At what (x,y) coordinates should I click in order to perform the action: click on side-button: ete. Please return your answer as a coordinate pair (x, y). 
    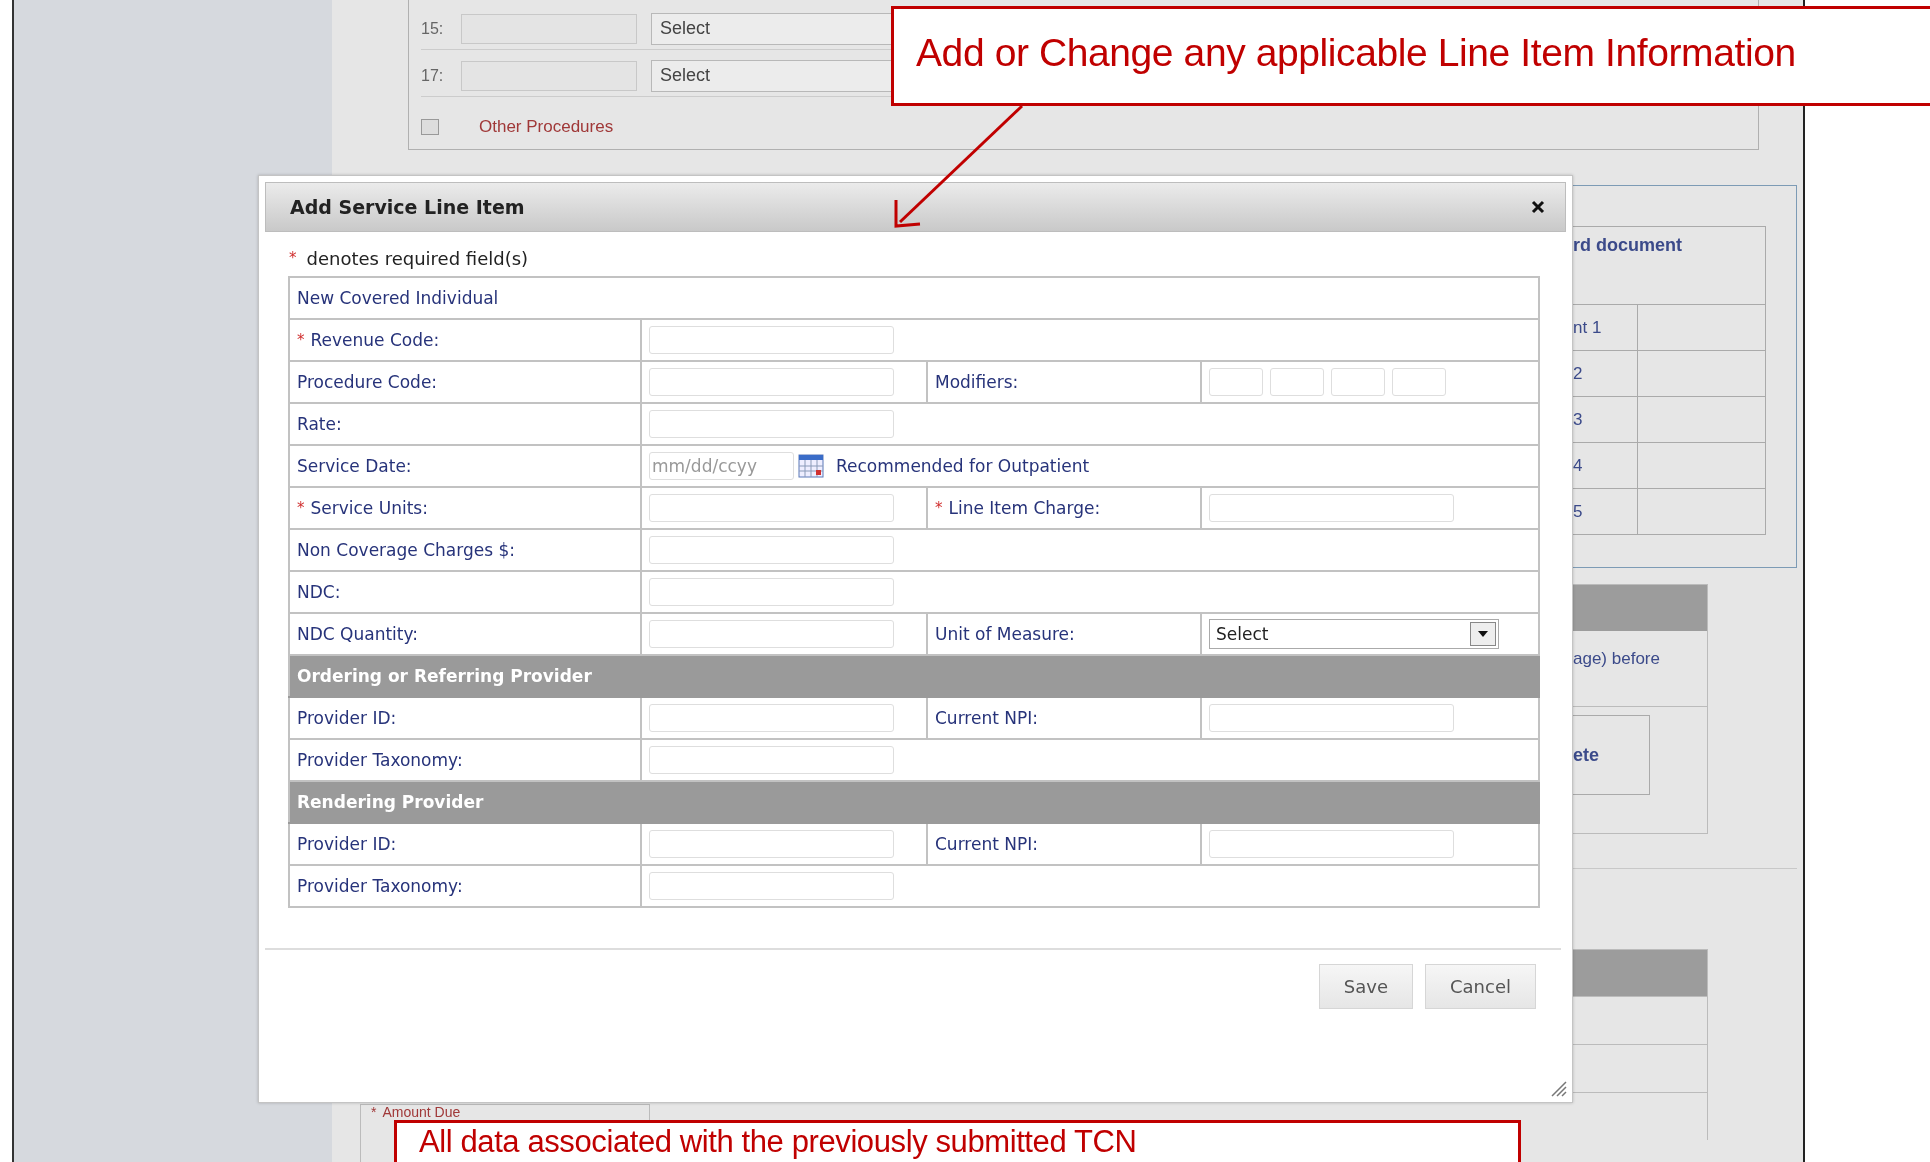
    Looking at the image, I should click on (1611, 755).